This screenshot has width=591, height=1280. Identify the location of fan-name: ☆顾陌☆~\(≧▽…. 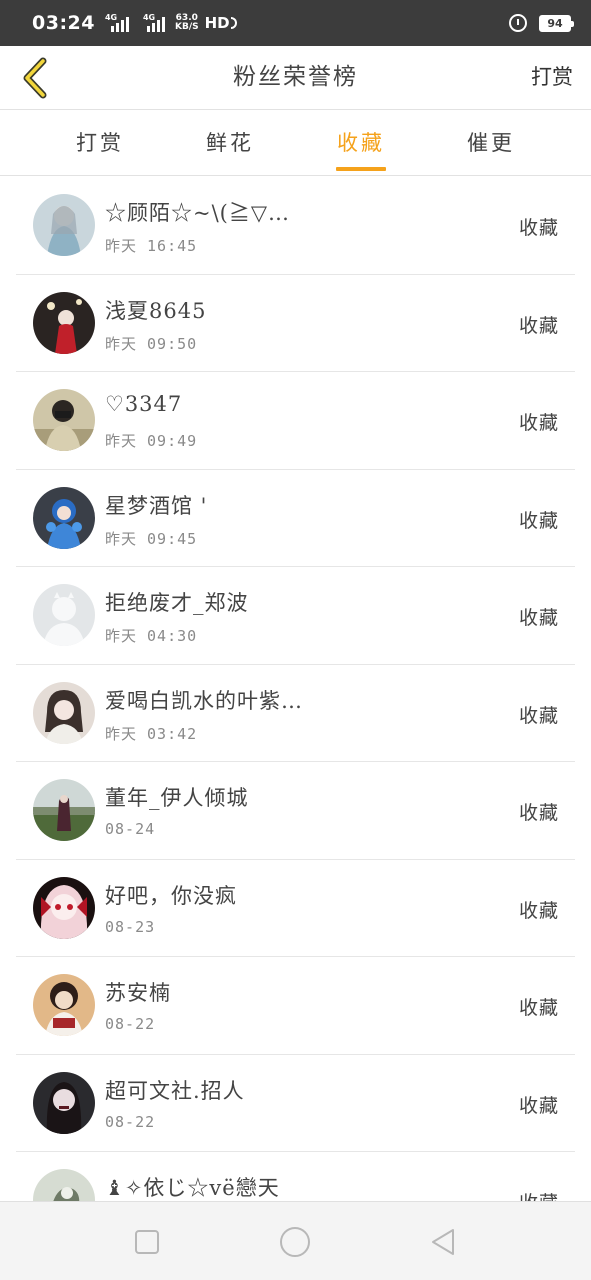
(198, 213).